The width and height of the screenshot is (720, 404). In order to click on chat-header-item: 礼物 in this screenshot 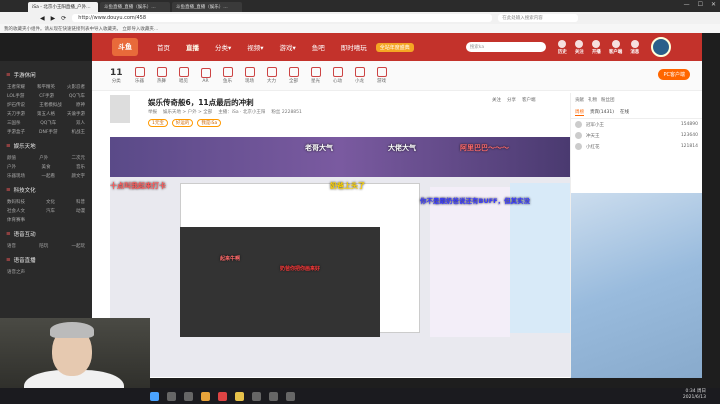, I will do `click(592, 100)`.